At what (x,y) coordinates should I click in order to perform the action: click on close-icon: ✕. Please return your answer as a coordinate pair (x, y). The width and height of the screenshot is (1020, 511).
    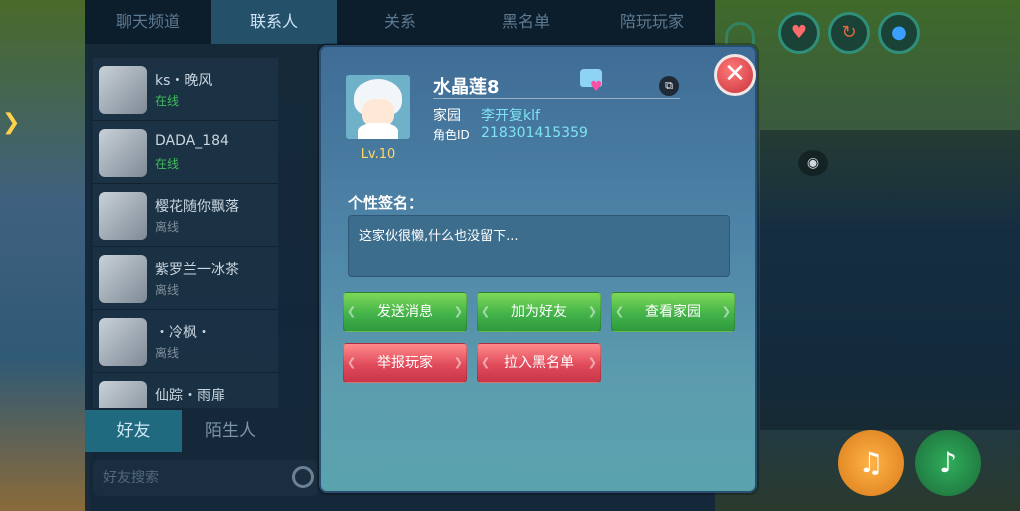
    Looking at the image, I should click on (735, 75).